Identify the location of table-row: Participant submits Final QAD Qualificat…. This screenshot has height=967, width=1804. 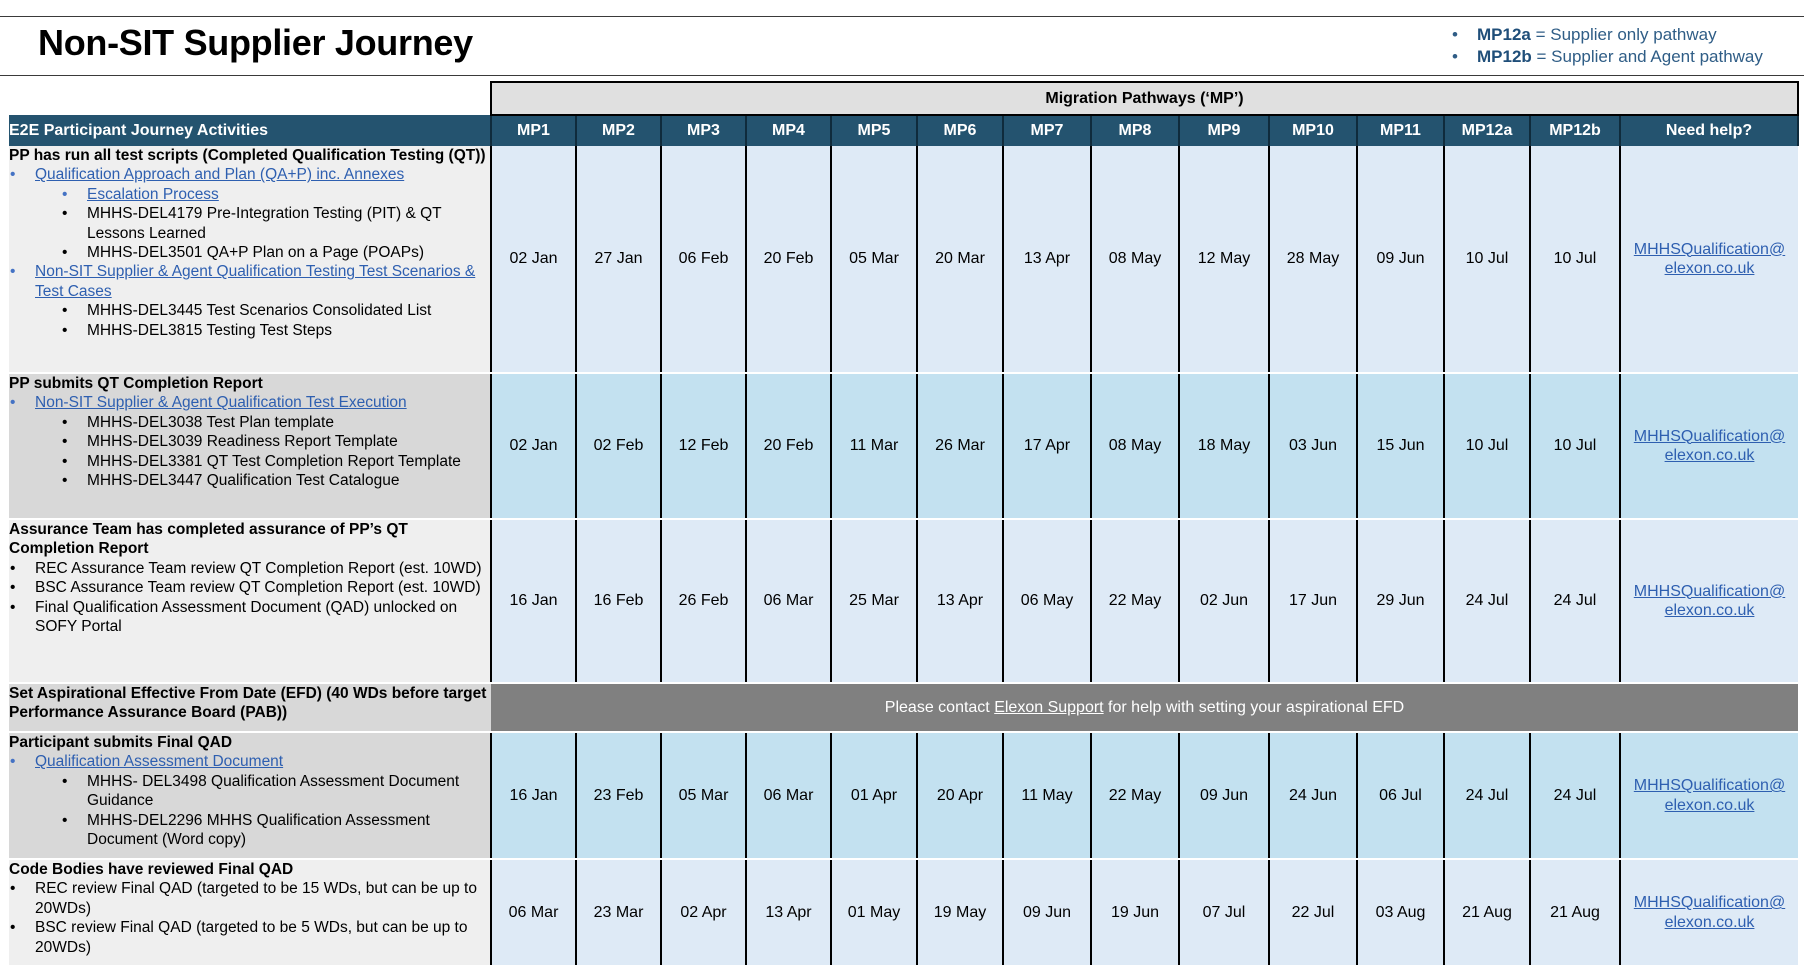
(903, 796).